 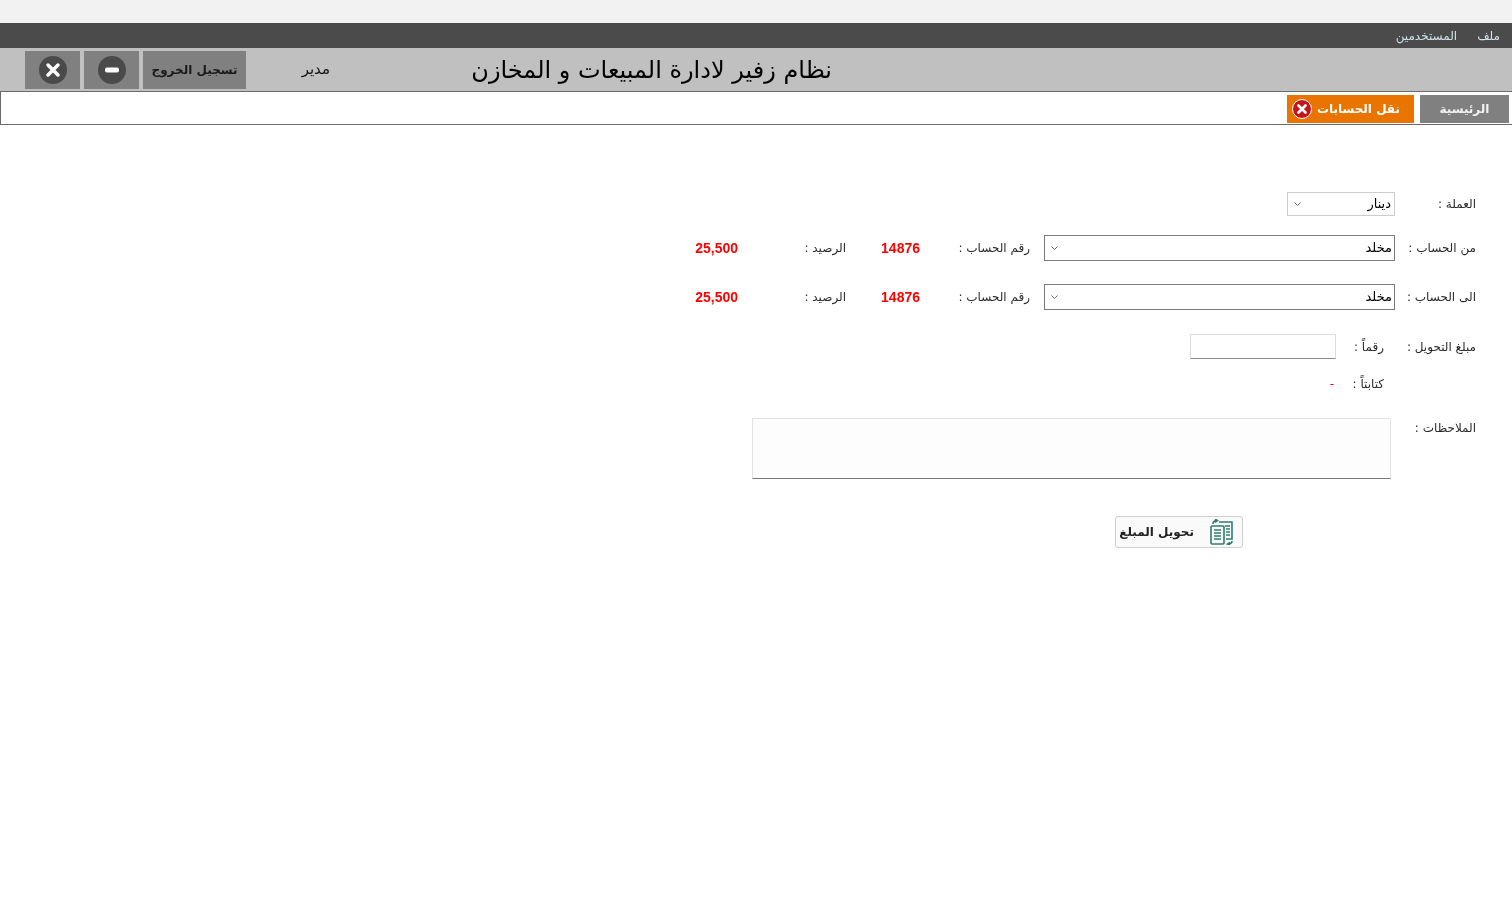 I want to click on minimize-button, so click(x=111, y=69).